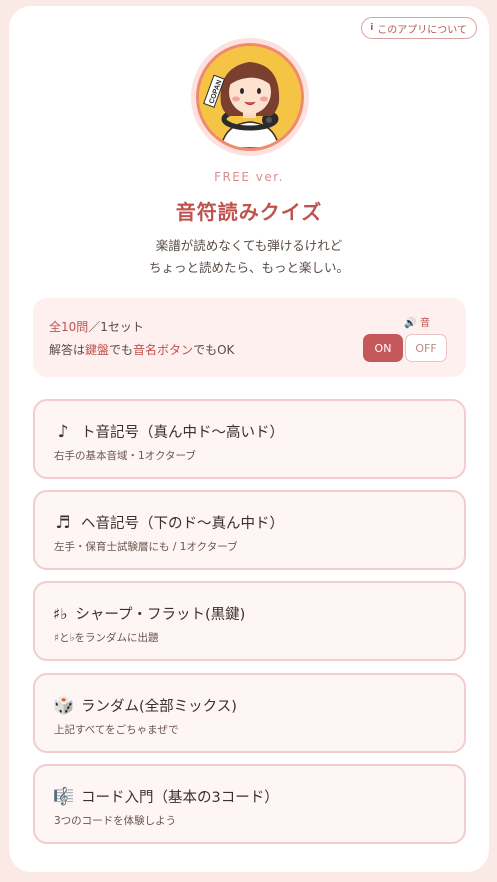 The height and width of the screenshot is (882, 497). Describe the element at coordinates (410, 323) in the screenshot. I see `speaker-icon: 🔊` at that location.